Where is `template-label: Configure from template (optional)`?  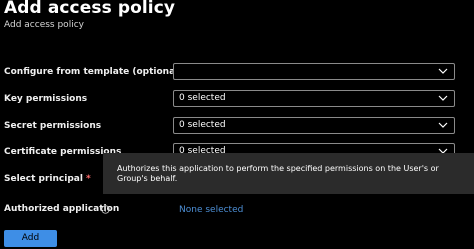
template-label: Configure from template (optional) is located at coordinates (93, 72).